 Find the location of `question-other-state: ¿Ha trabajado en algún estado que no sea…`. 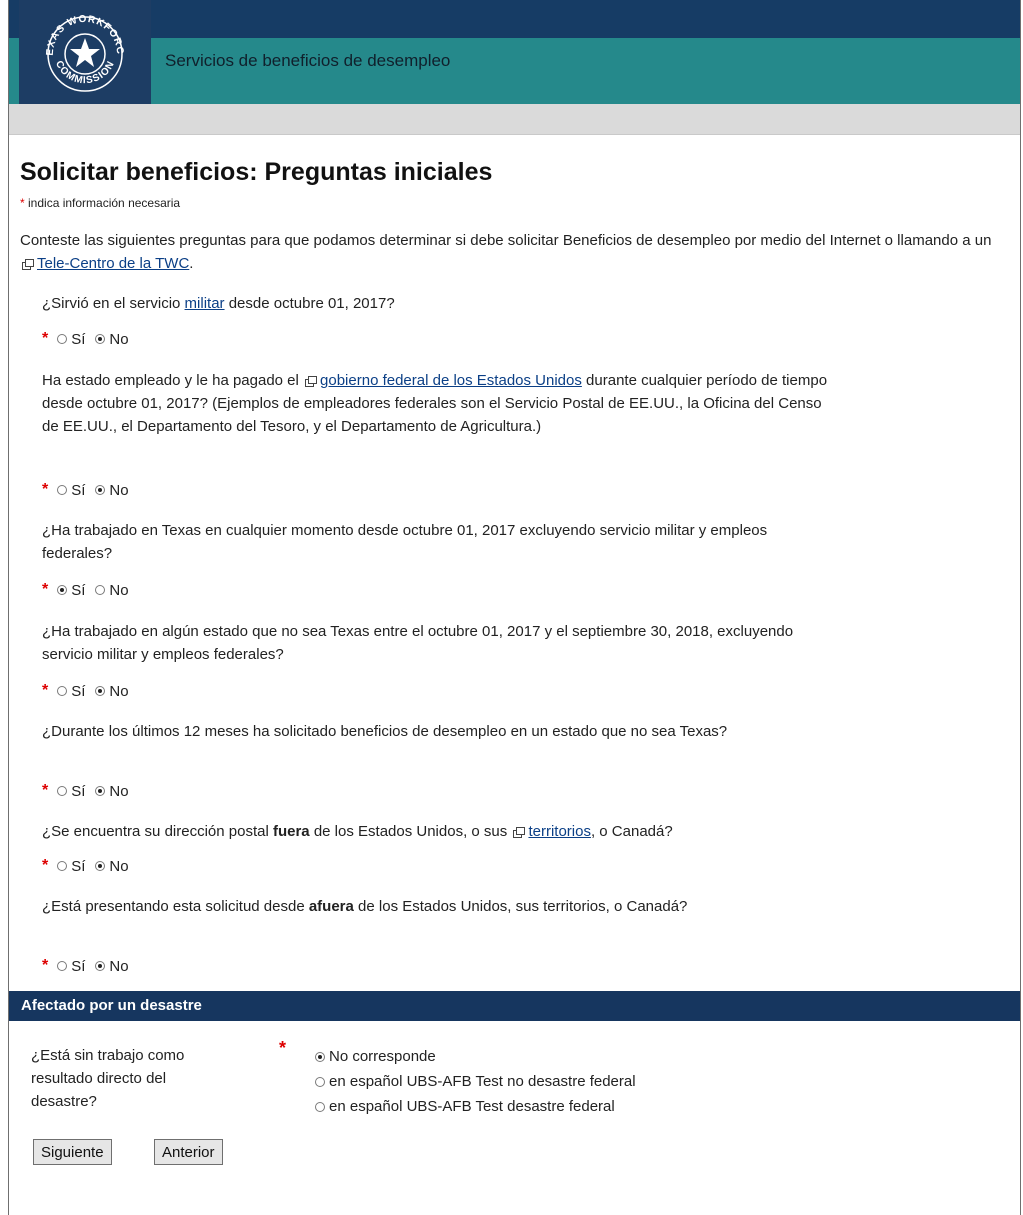

question-other-state: ¿Ha trabajado en algún estado que no sea… is located at coordinates (418, 643).